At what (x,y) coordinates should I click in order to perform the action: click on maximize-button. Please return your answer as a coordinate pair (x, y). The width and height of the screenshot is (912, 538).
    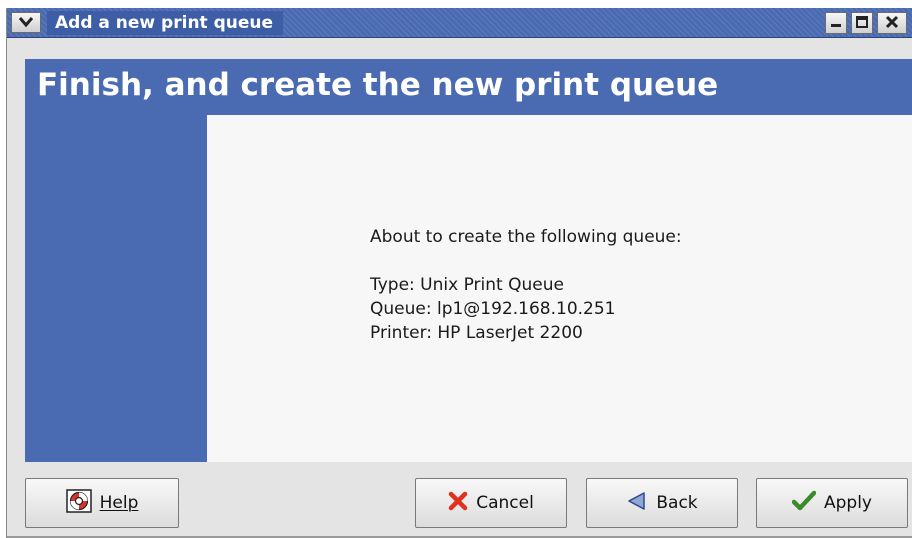
    Looking at the image, I should click on (862, 23).